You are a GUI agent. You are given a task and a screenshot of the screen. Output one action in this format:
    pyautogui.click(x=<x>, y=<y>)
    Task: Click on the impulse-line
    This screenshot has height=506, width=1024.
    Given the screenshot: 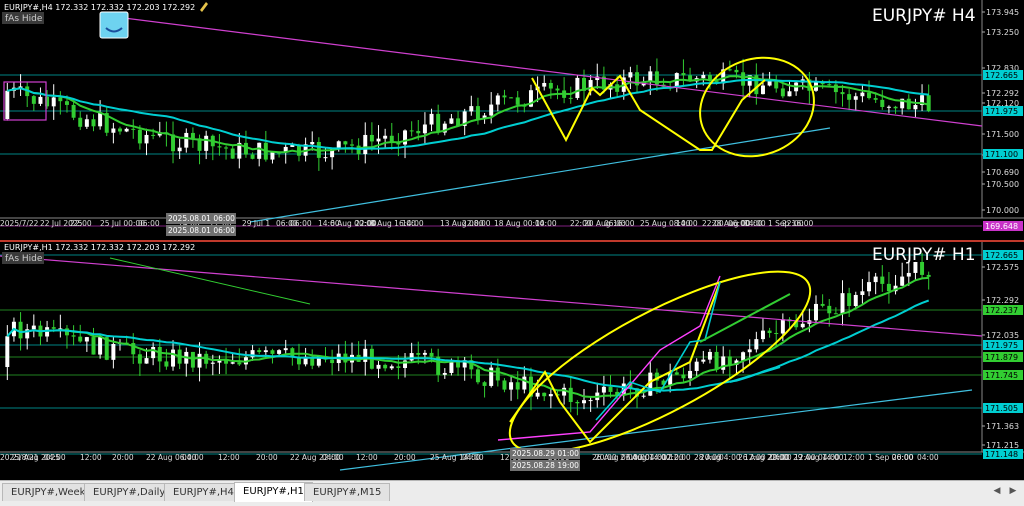 What is the action you would take?
    pyautogui.click(x=609, y=358)
    